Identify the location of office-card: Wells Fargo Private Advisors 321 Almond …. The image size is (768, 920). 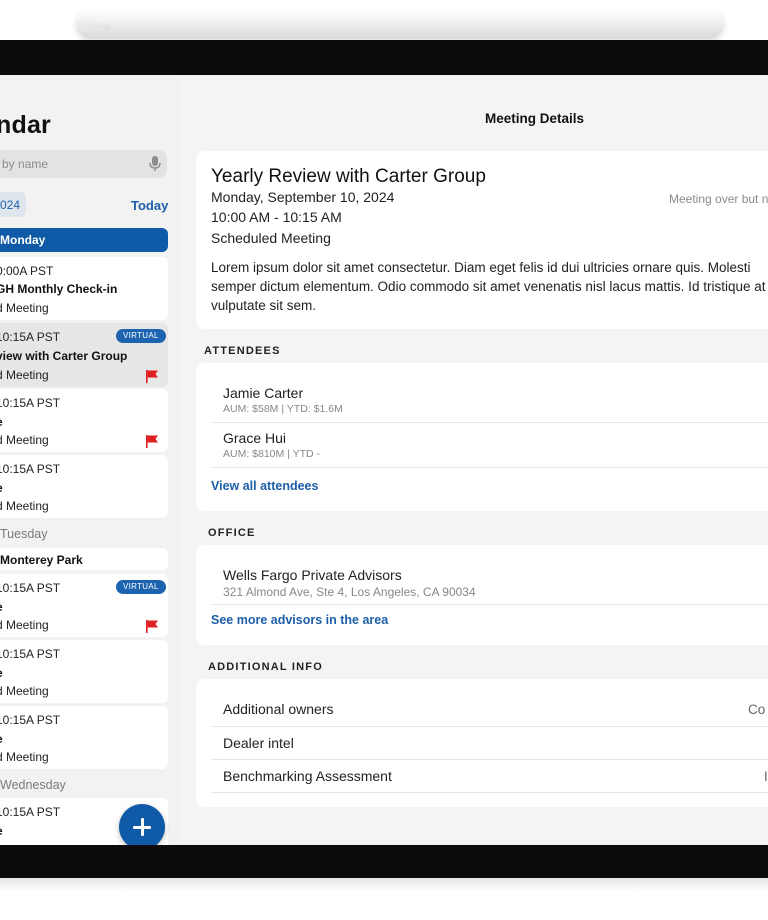
(482, 595).